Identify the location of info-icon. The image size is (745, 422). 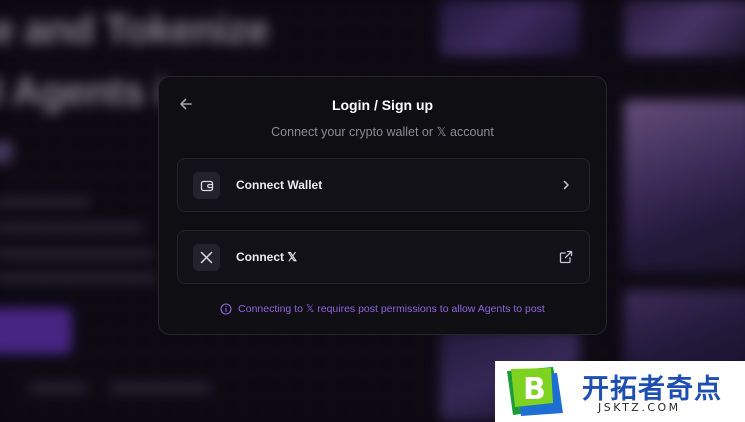
(226, 309).